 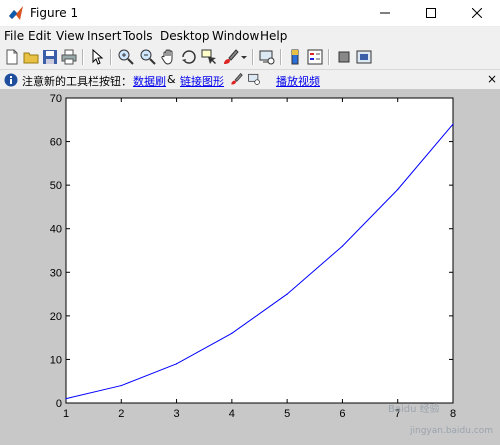 I want to click on save-icon, so click(x=50, y=57).